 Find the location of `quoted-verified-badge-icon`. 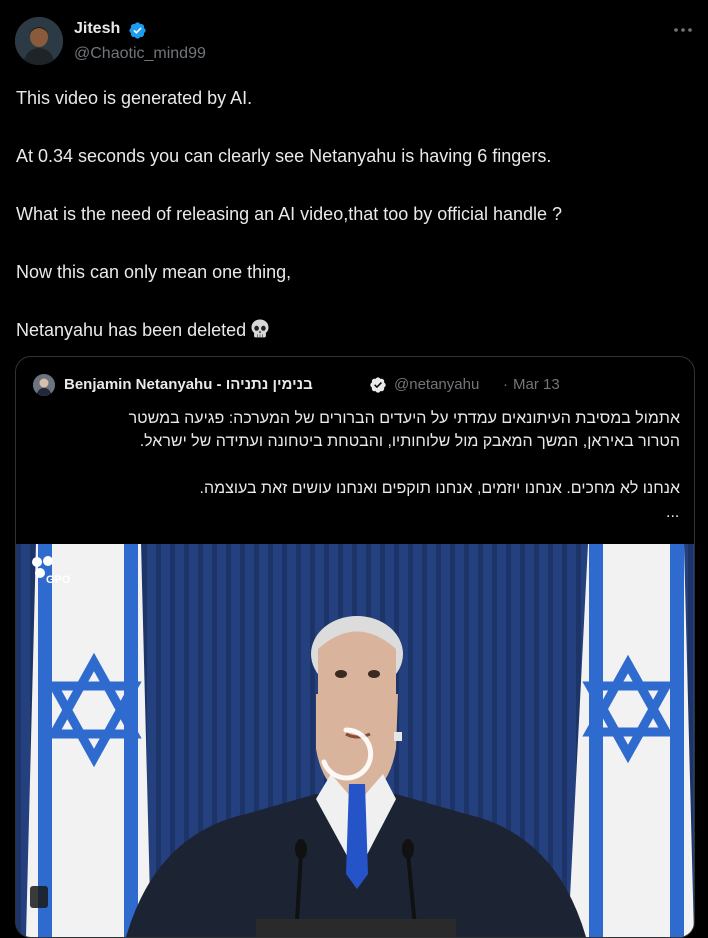

quoted-verified-badge-icon is located at coordinates (378, 385).